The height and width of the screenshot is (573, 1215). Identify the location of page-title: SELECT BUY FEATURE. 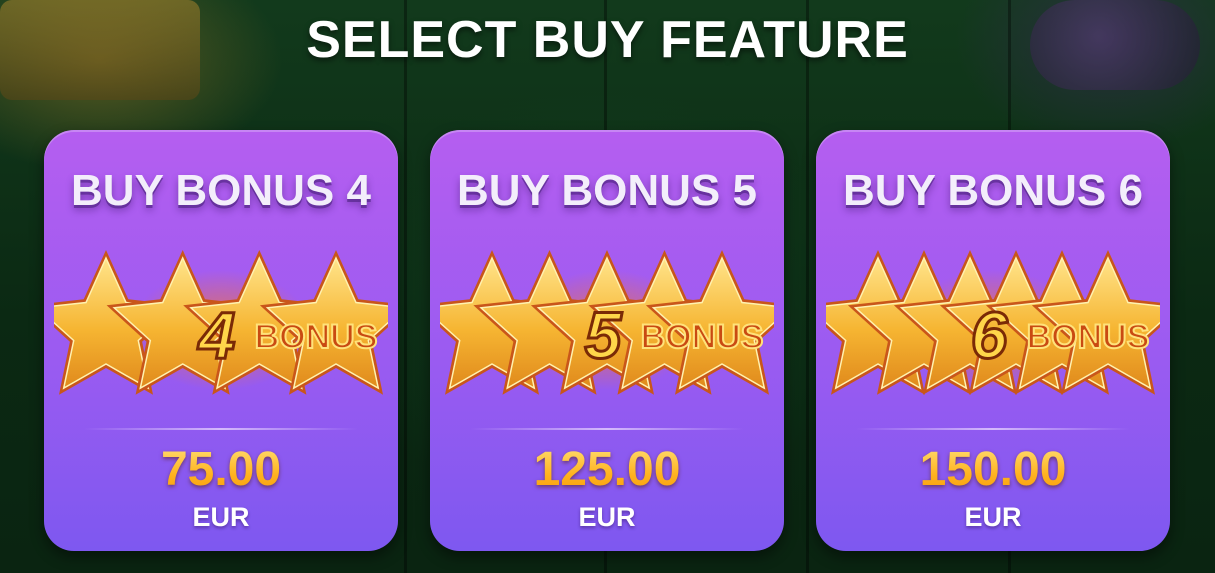
(607, 40).